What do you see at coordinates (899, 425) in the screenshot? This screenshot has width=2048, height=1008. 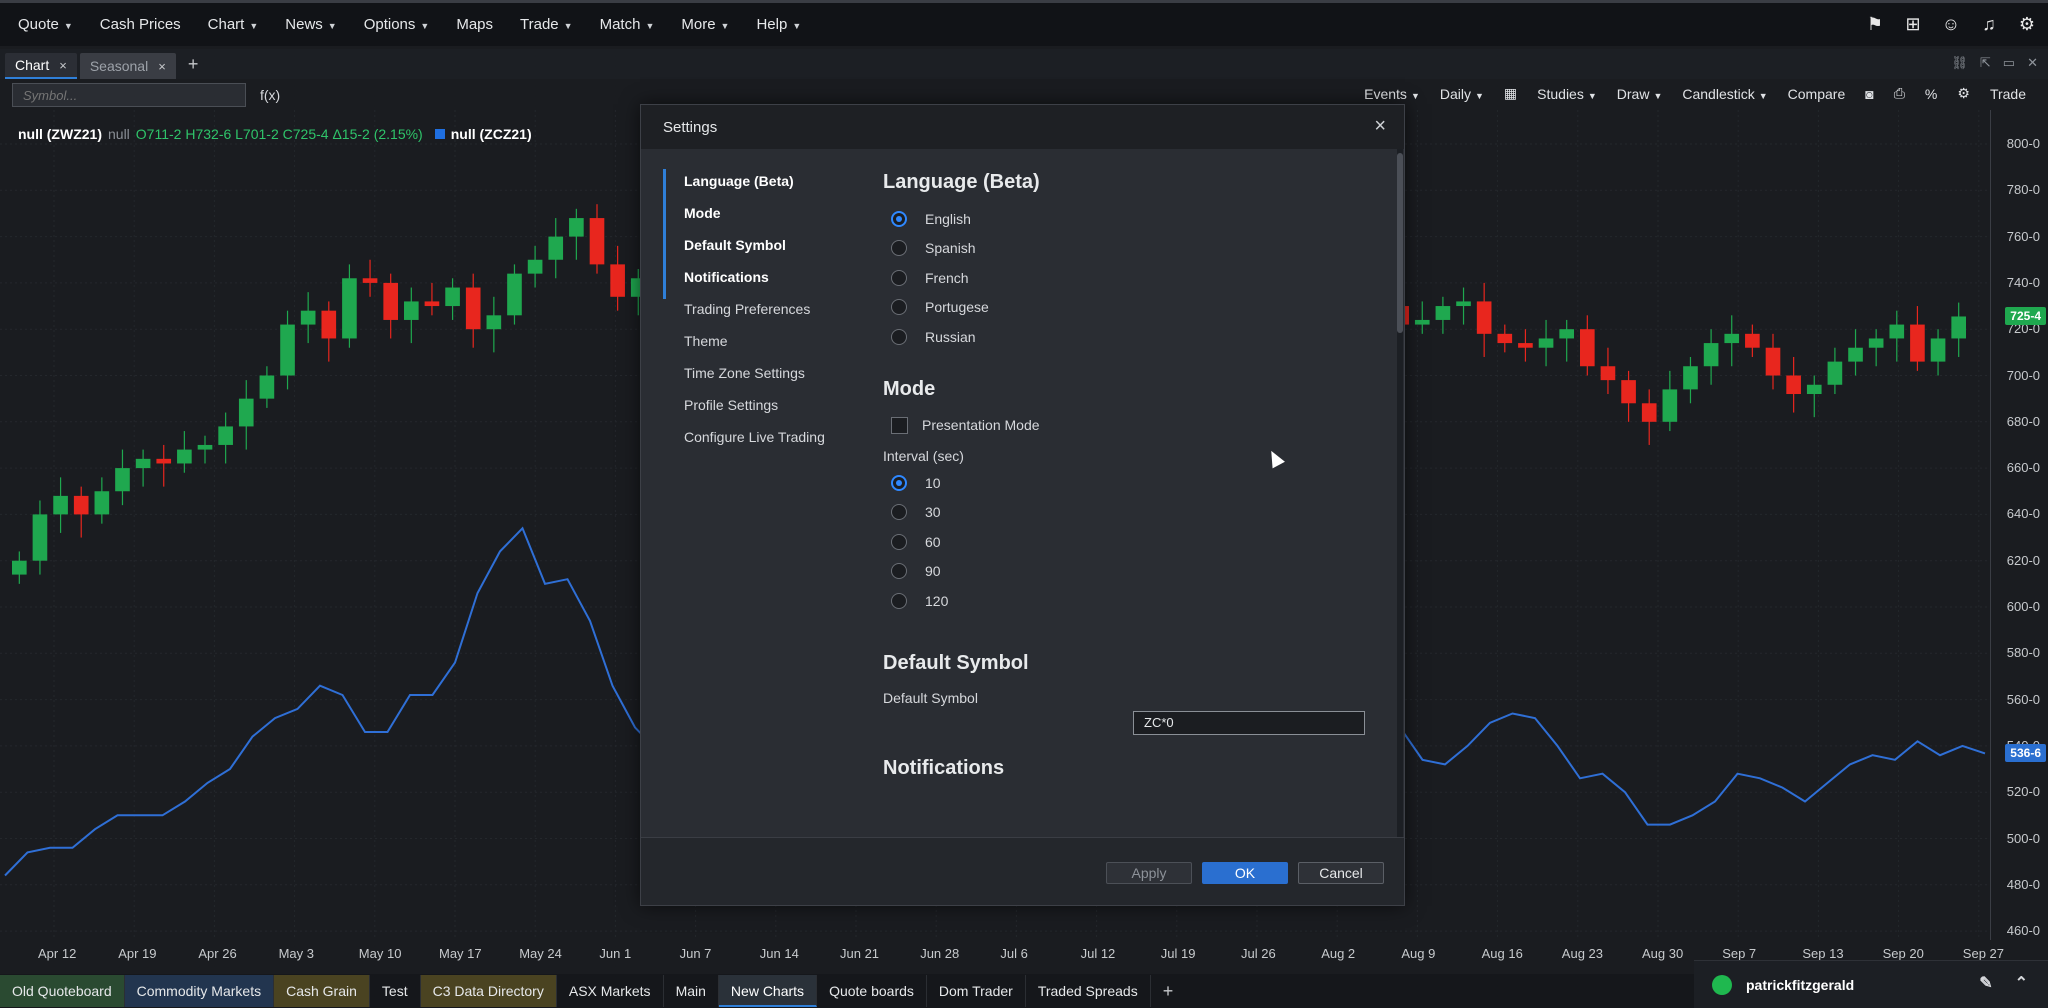 I see `presentation-mode-checkbox` at bounding box center [899, 425].